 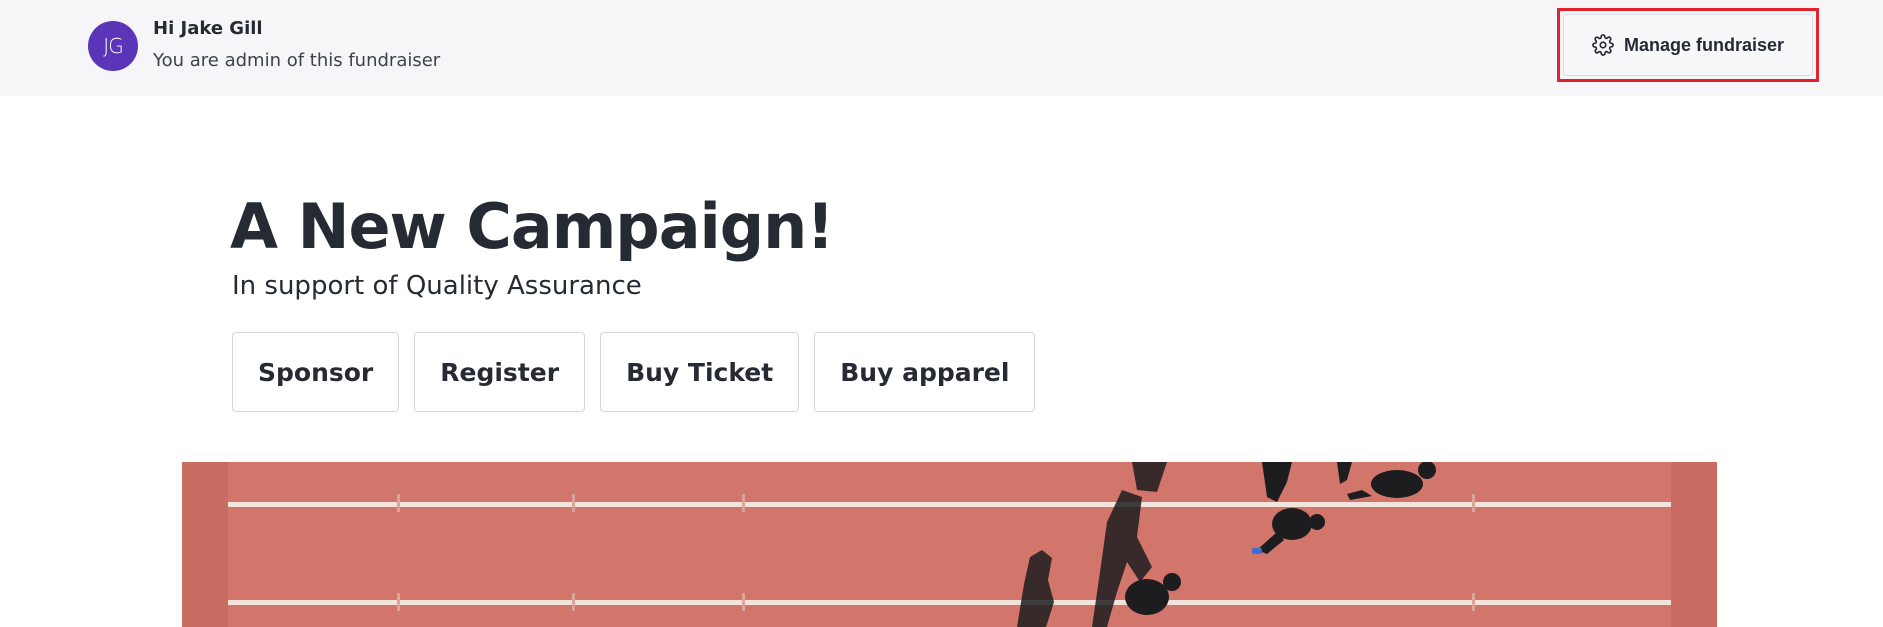 I want to click on register-button: Register, so click(x=500, y=372).